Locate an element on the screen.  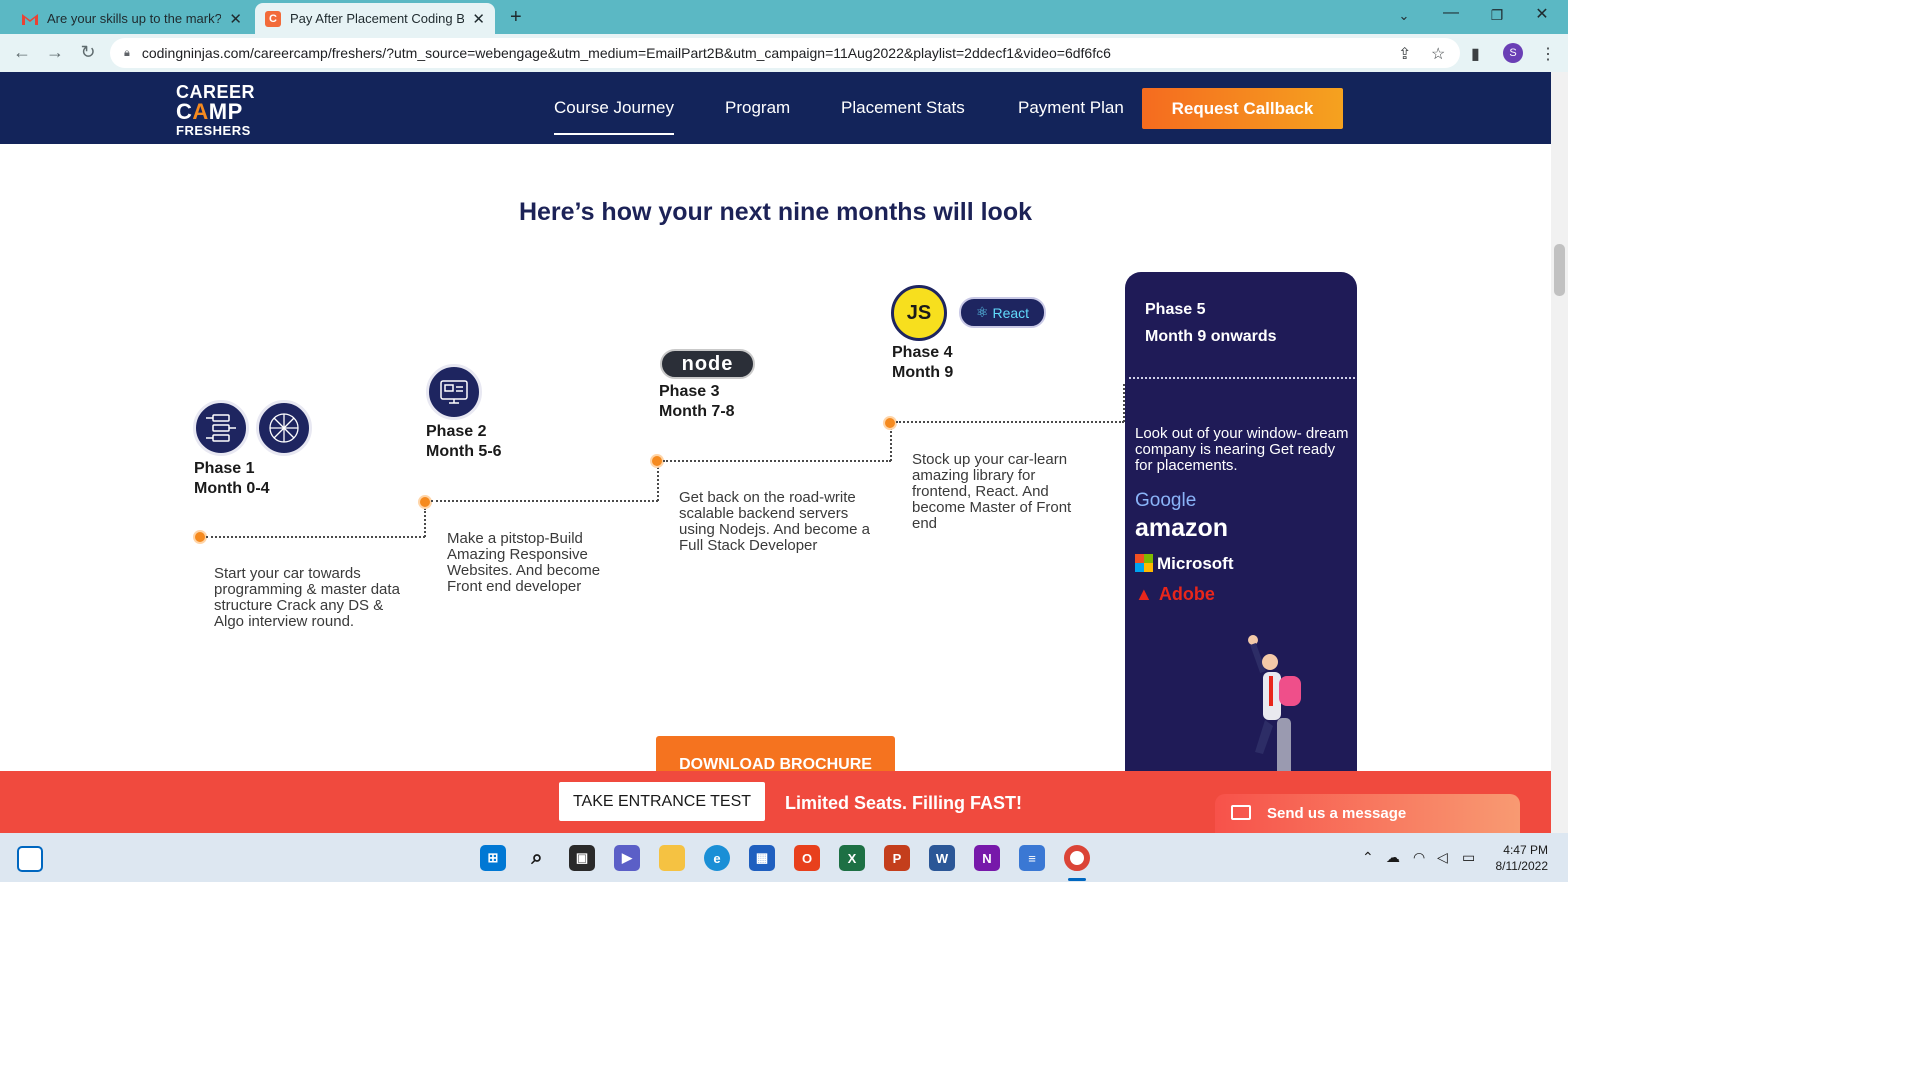
codingninjas-icon: C is located at coordinates (273, 18).